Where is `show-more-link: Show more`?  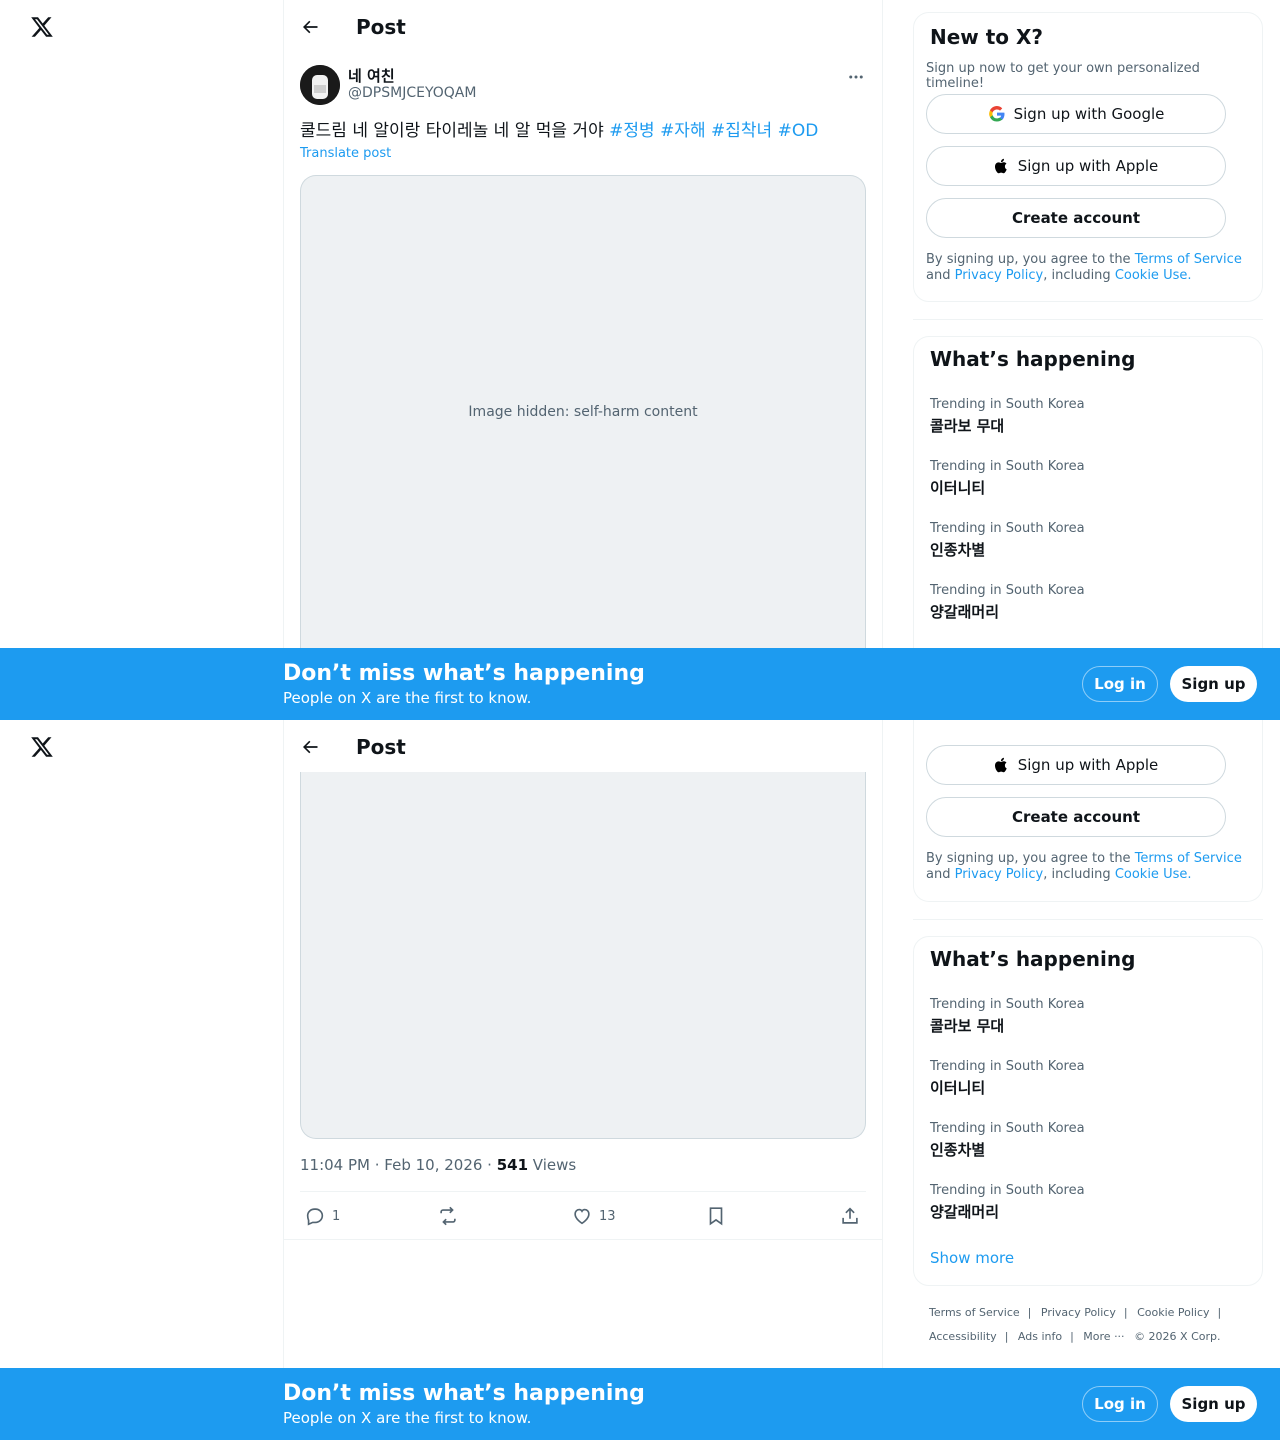
show-more-link: Show more is located at coordinates (972, 1258).